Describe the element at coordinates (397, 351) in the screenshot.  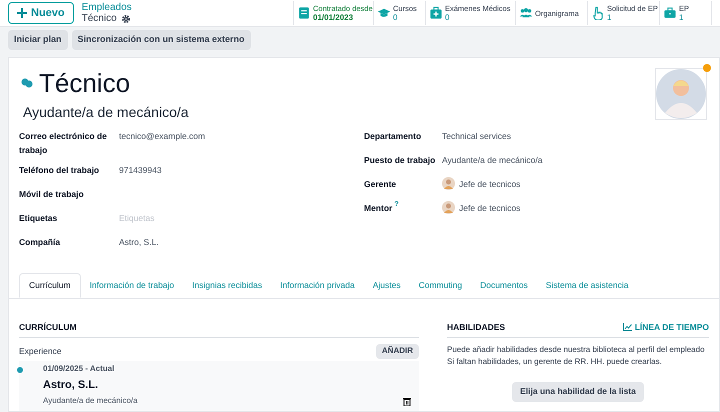
I see `add-button: AÑADIR` at that location.